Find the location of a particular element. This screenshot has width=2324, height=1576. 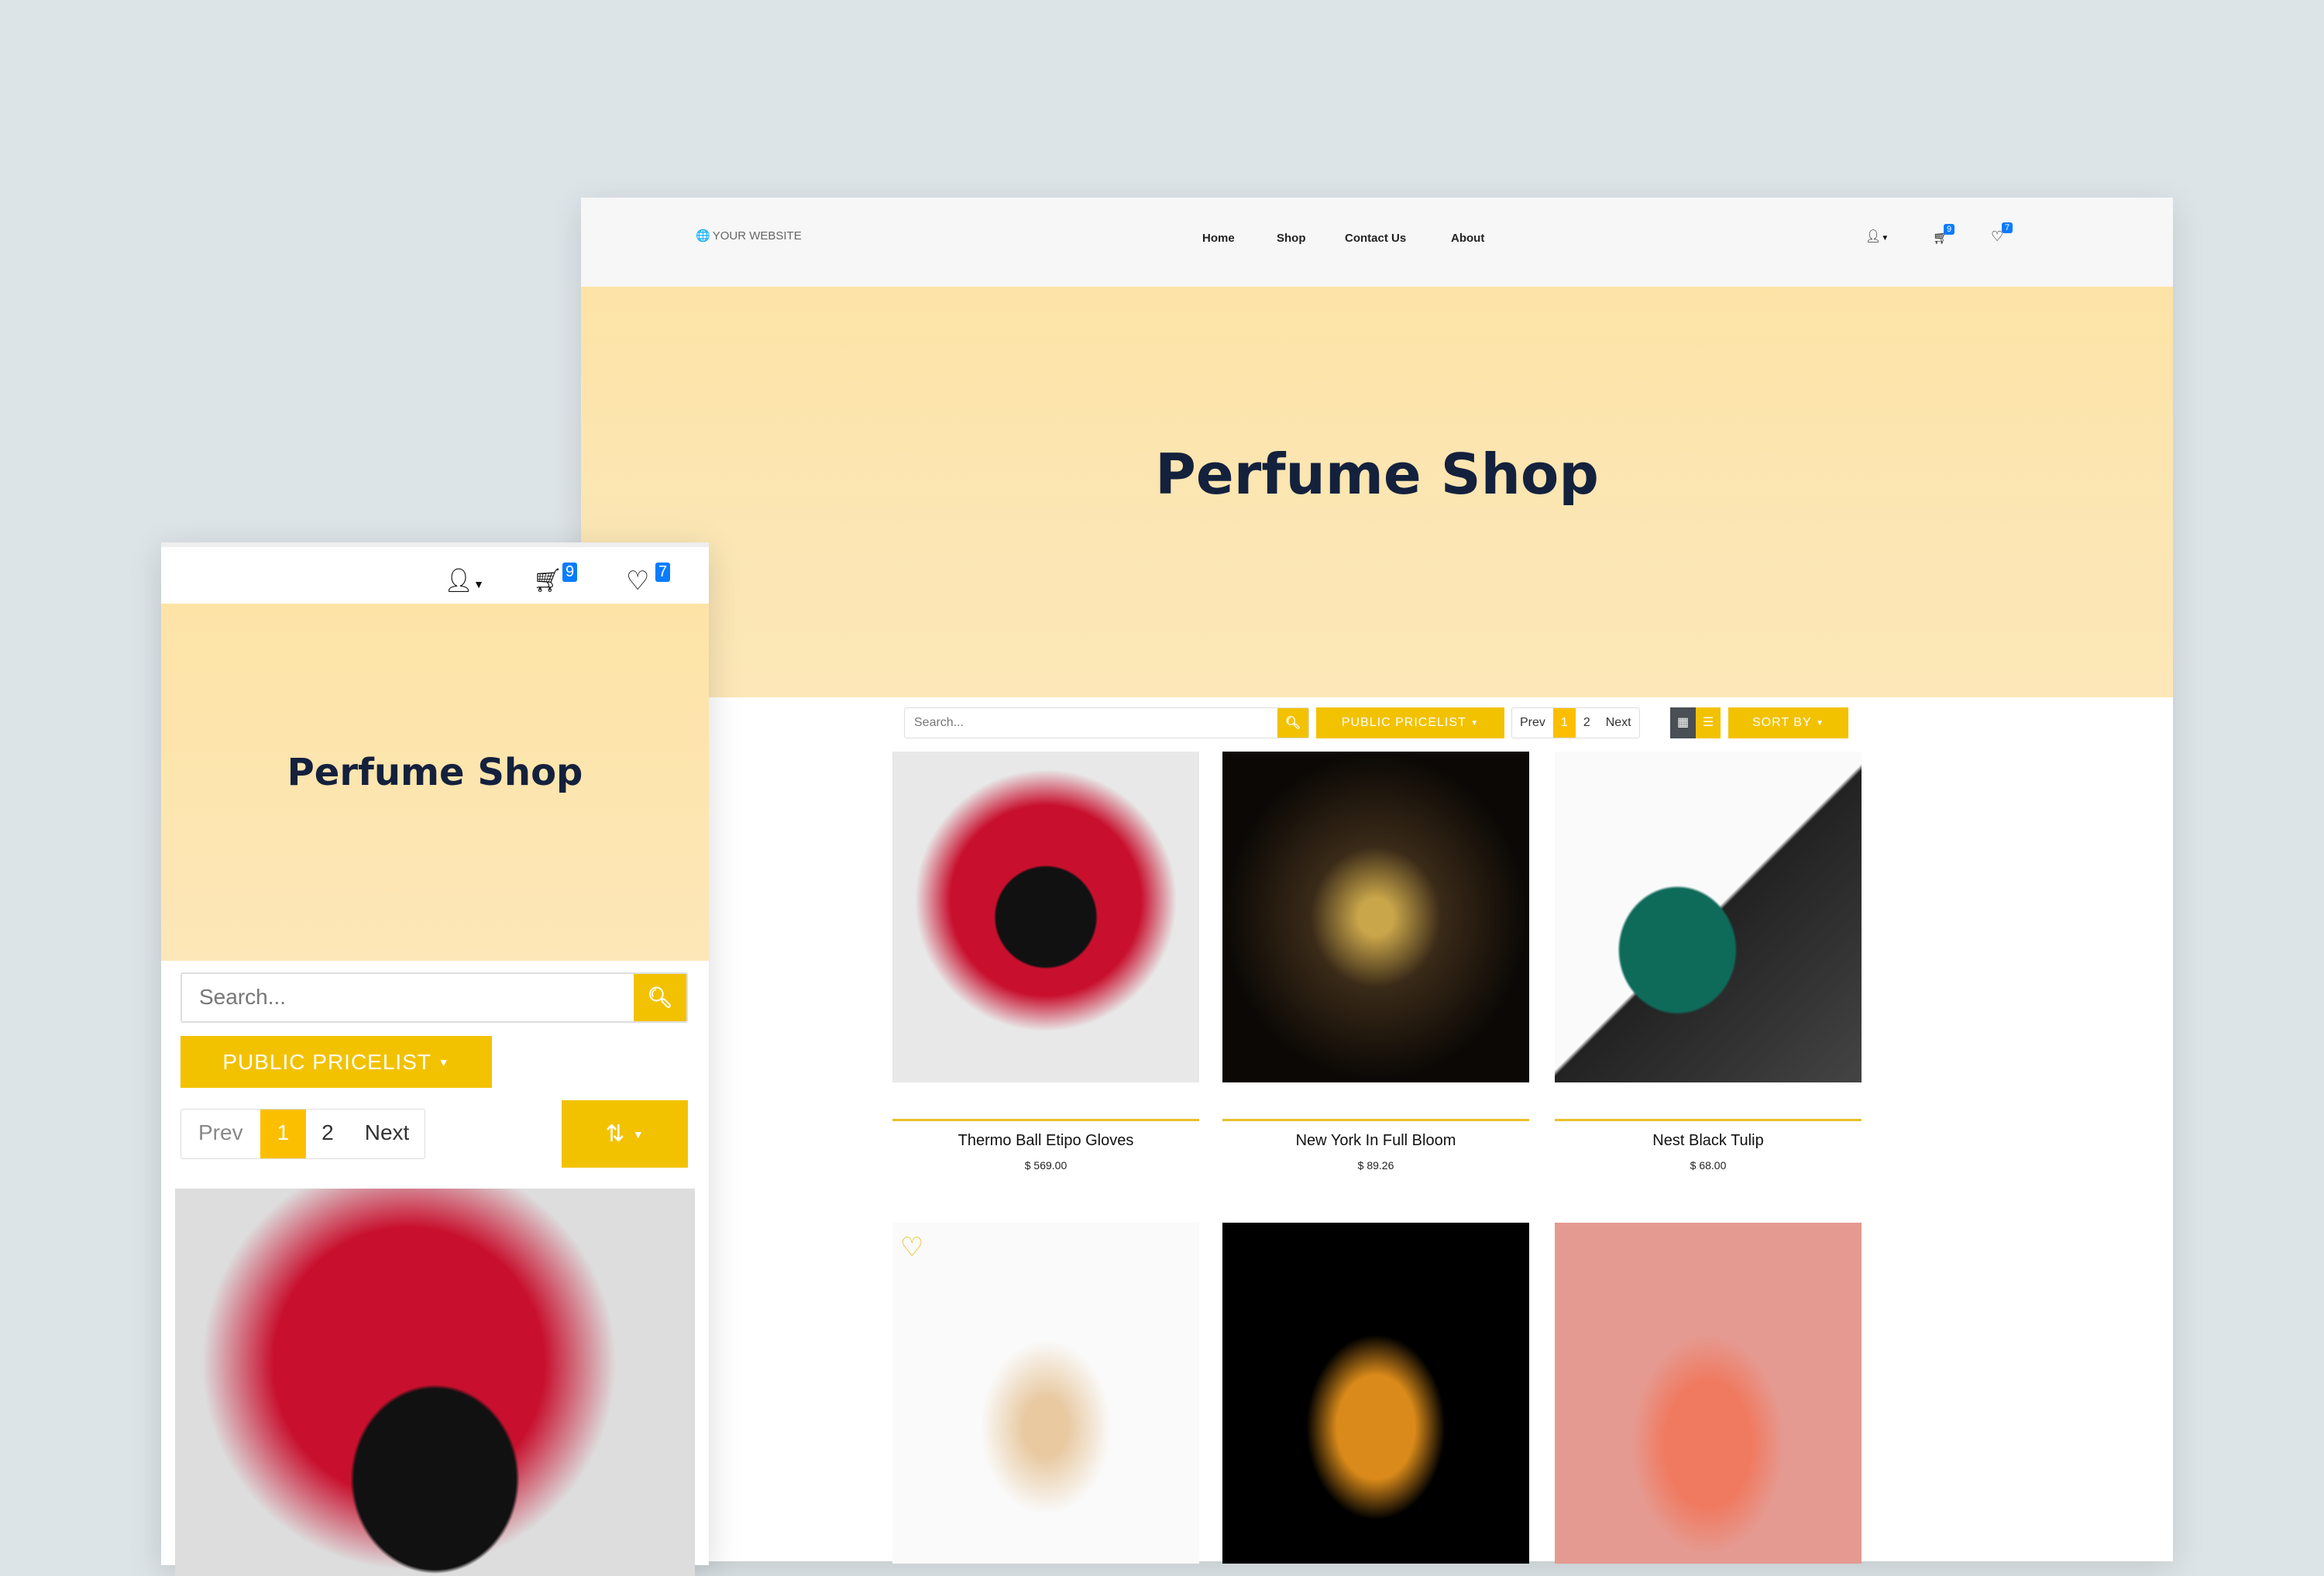

nav-home: Home is located at coordinates (1218, 238).